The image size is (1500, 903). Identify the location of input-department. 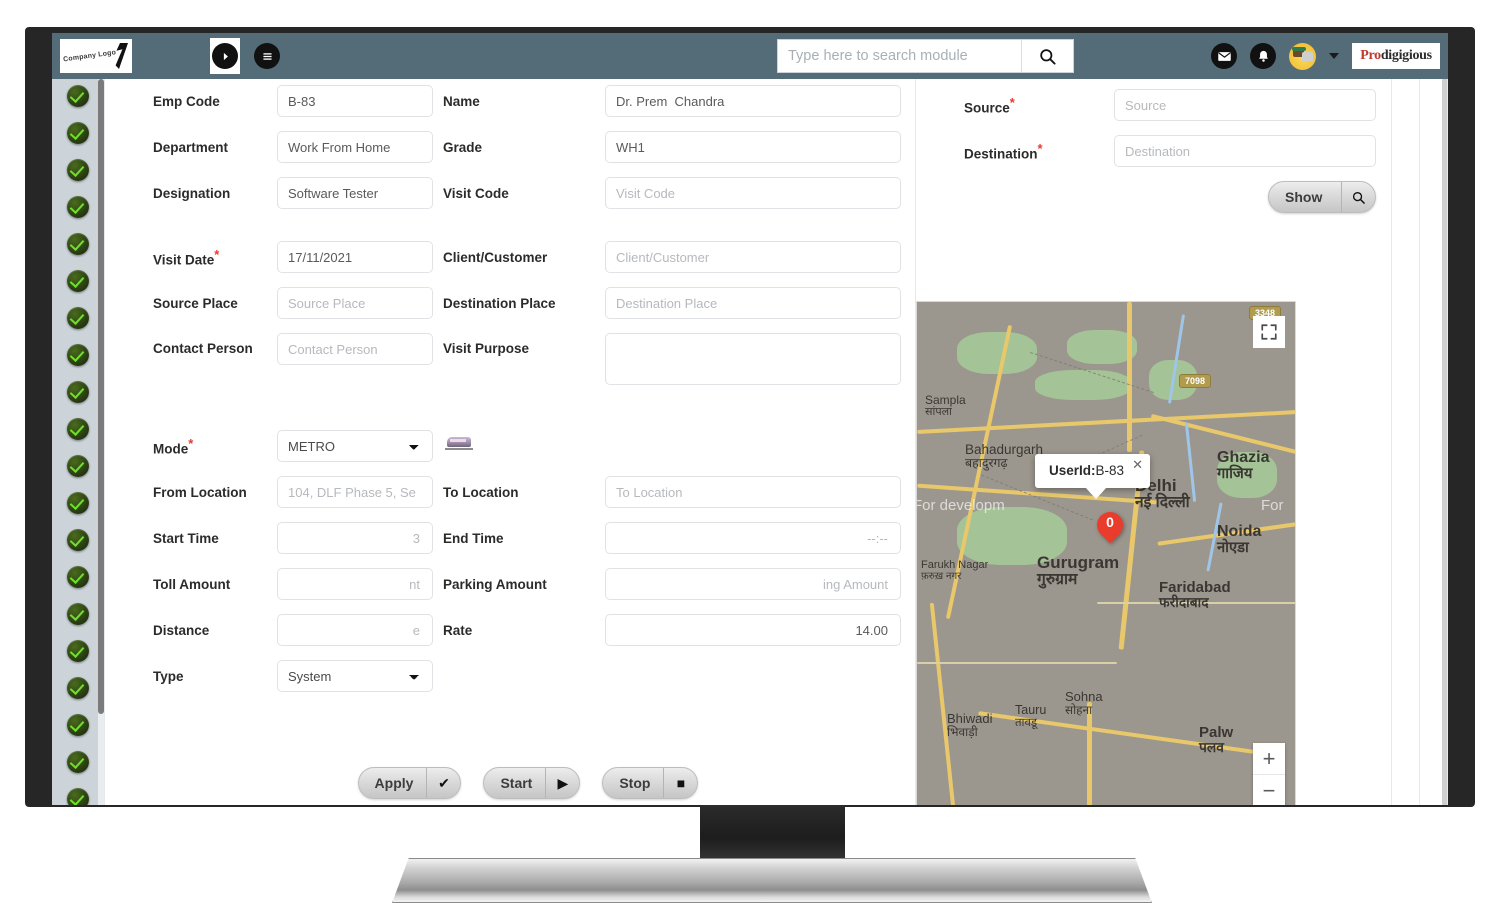
(355, 147).